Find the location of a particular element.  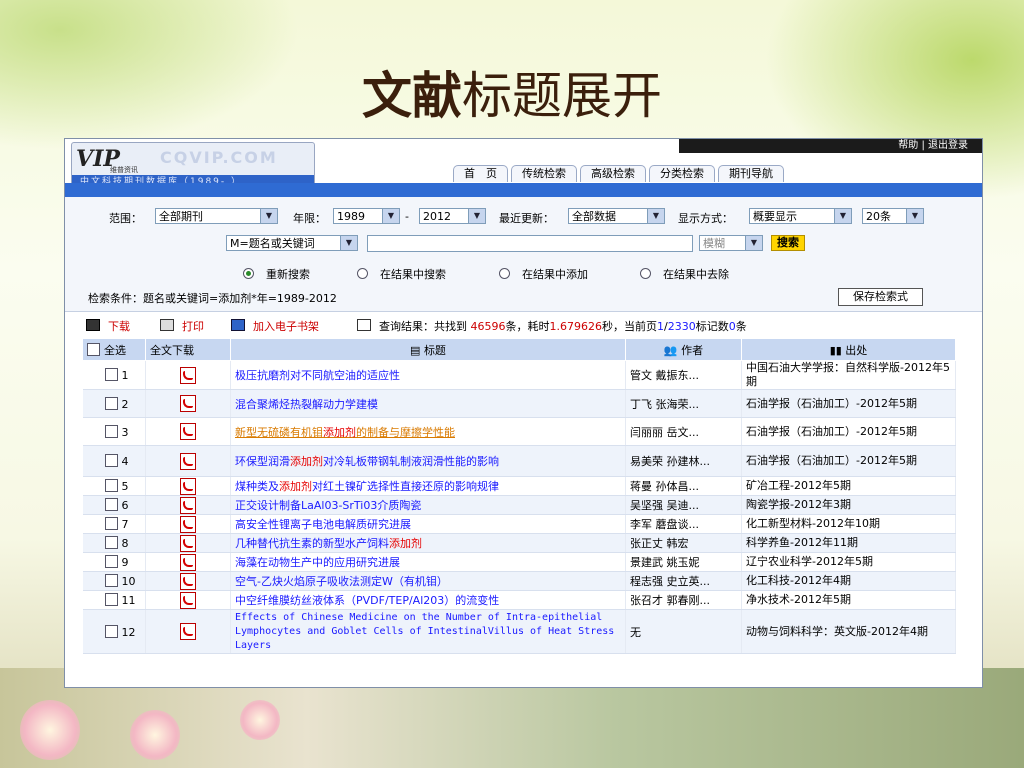

search-input is located at coordinates (530, 243).